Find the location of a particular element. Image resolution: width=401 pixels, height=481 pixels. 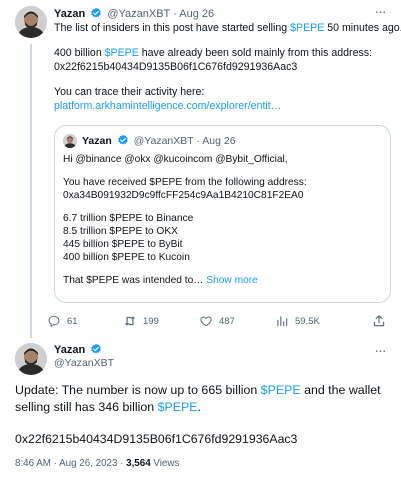

tweet-time: 8:46 AM is located at coordinates (33, 463).